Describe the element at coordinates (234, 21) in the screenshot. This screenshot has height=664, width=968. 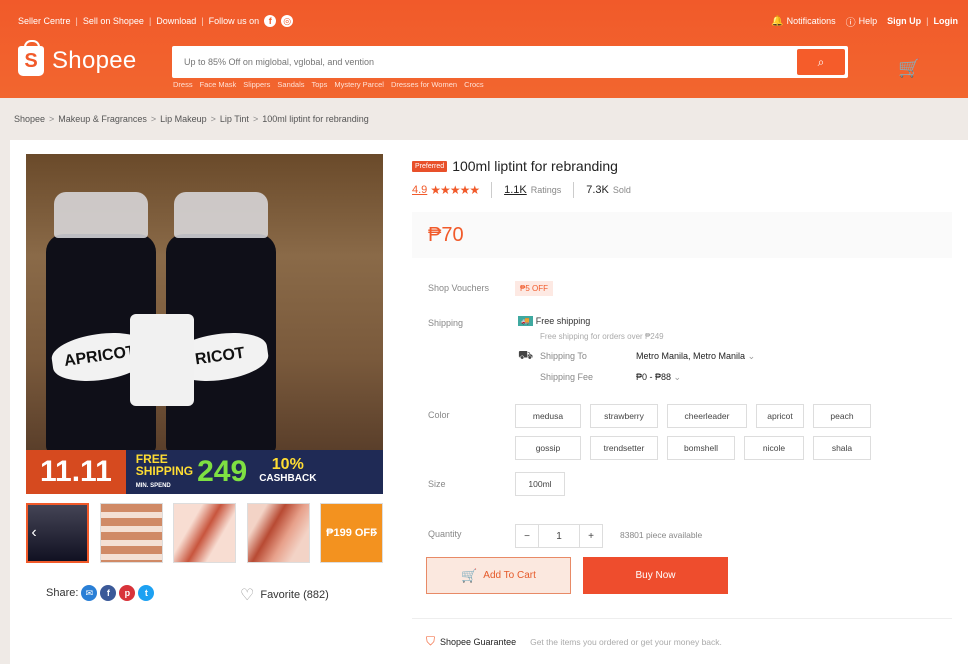
I see `follow-us-label: Follow us on` at that location.